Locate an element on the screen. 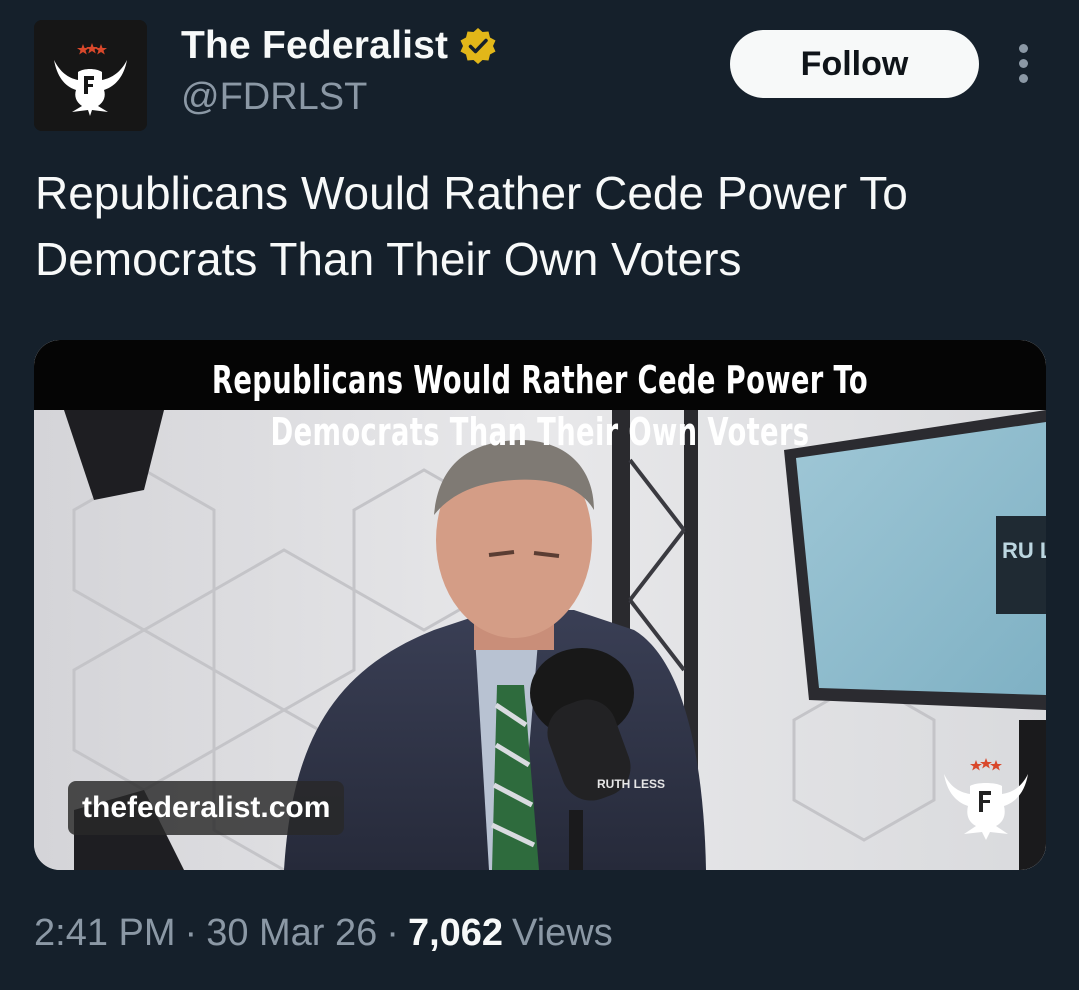  verified-badge-icon is located at coordinates (478, 46).